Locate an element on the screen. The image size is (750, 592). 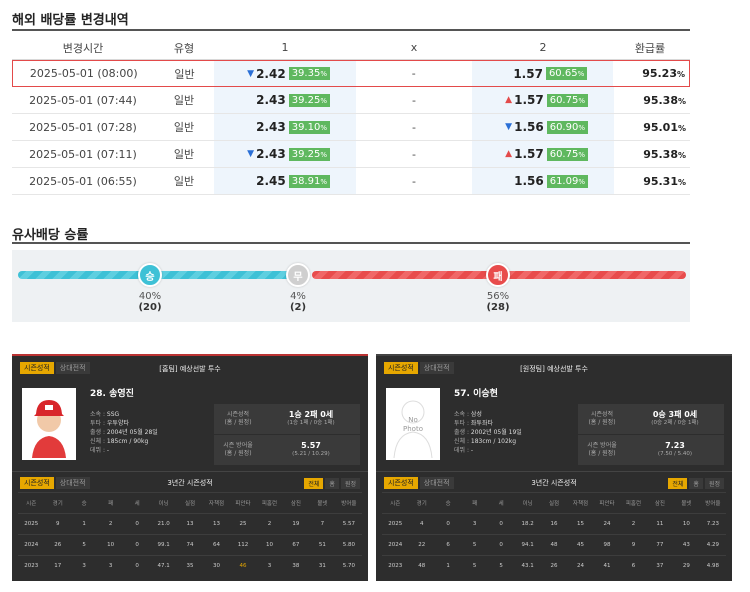
similar-section-divider is located at coordinates (351, 243).